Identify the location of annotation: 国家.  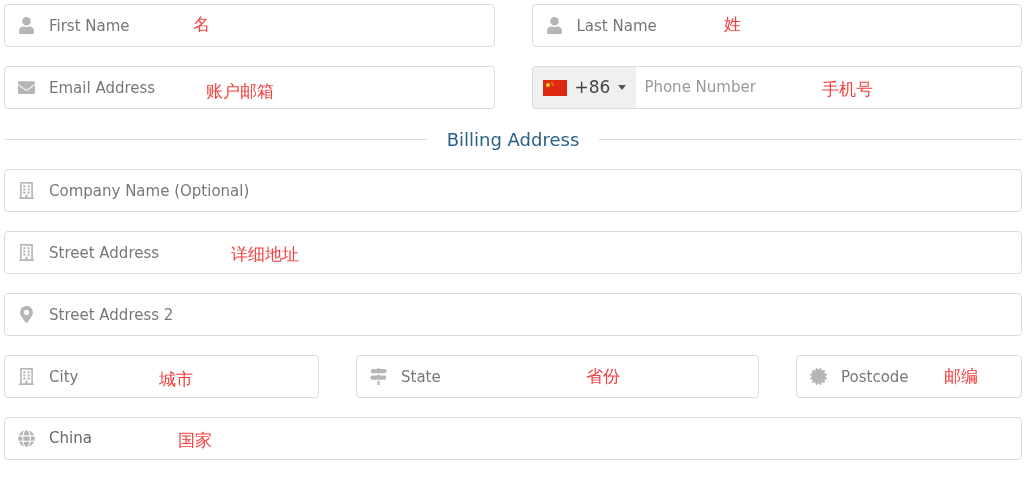
(195, 440).